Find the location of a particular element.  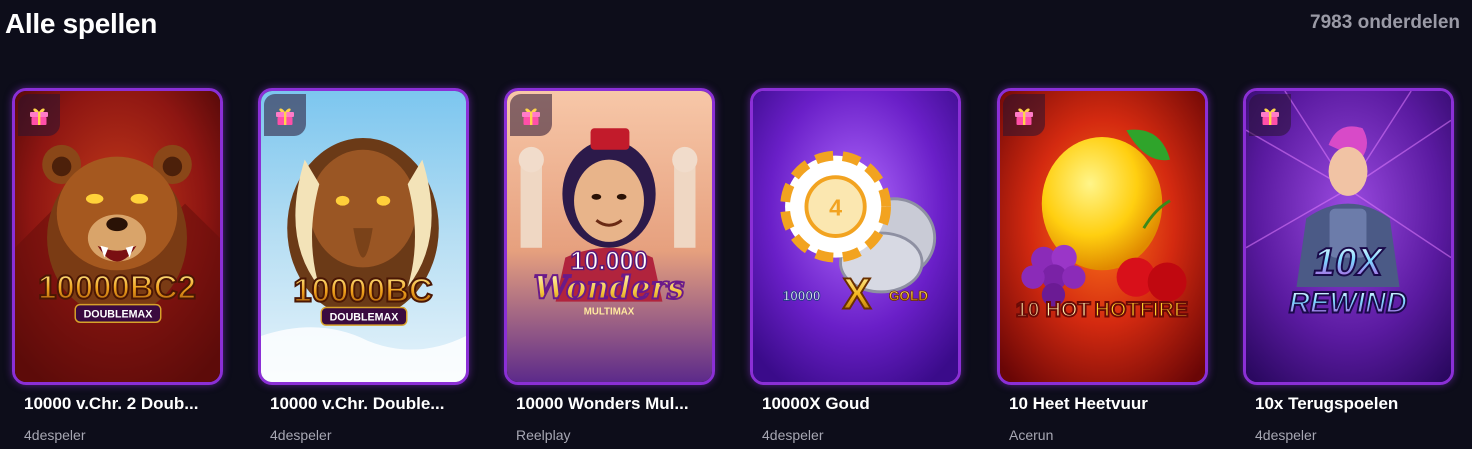

page-title: Alle spellen is located at coordinates (81, 23).